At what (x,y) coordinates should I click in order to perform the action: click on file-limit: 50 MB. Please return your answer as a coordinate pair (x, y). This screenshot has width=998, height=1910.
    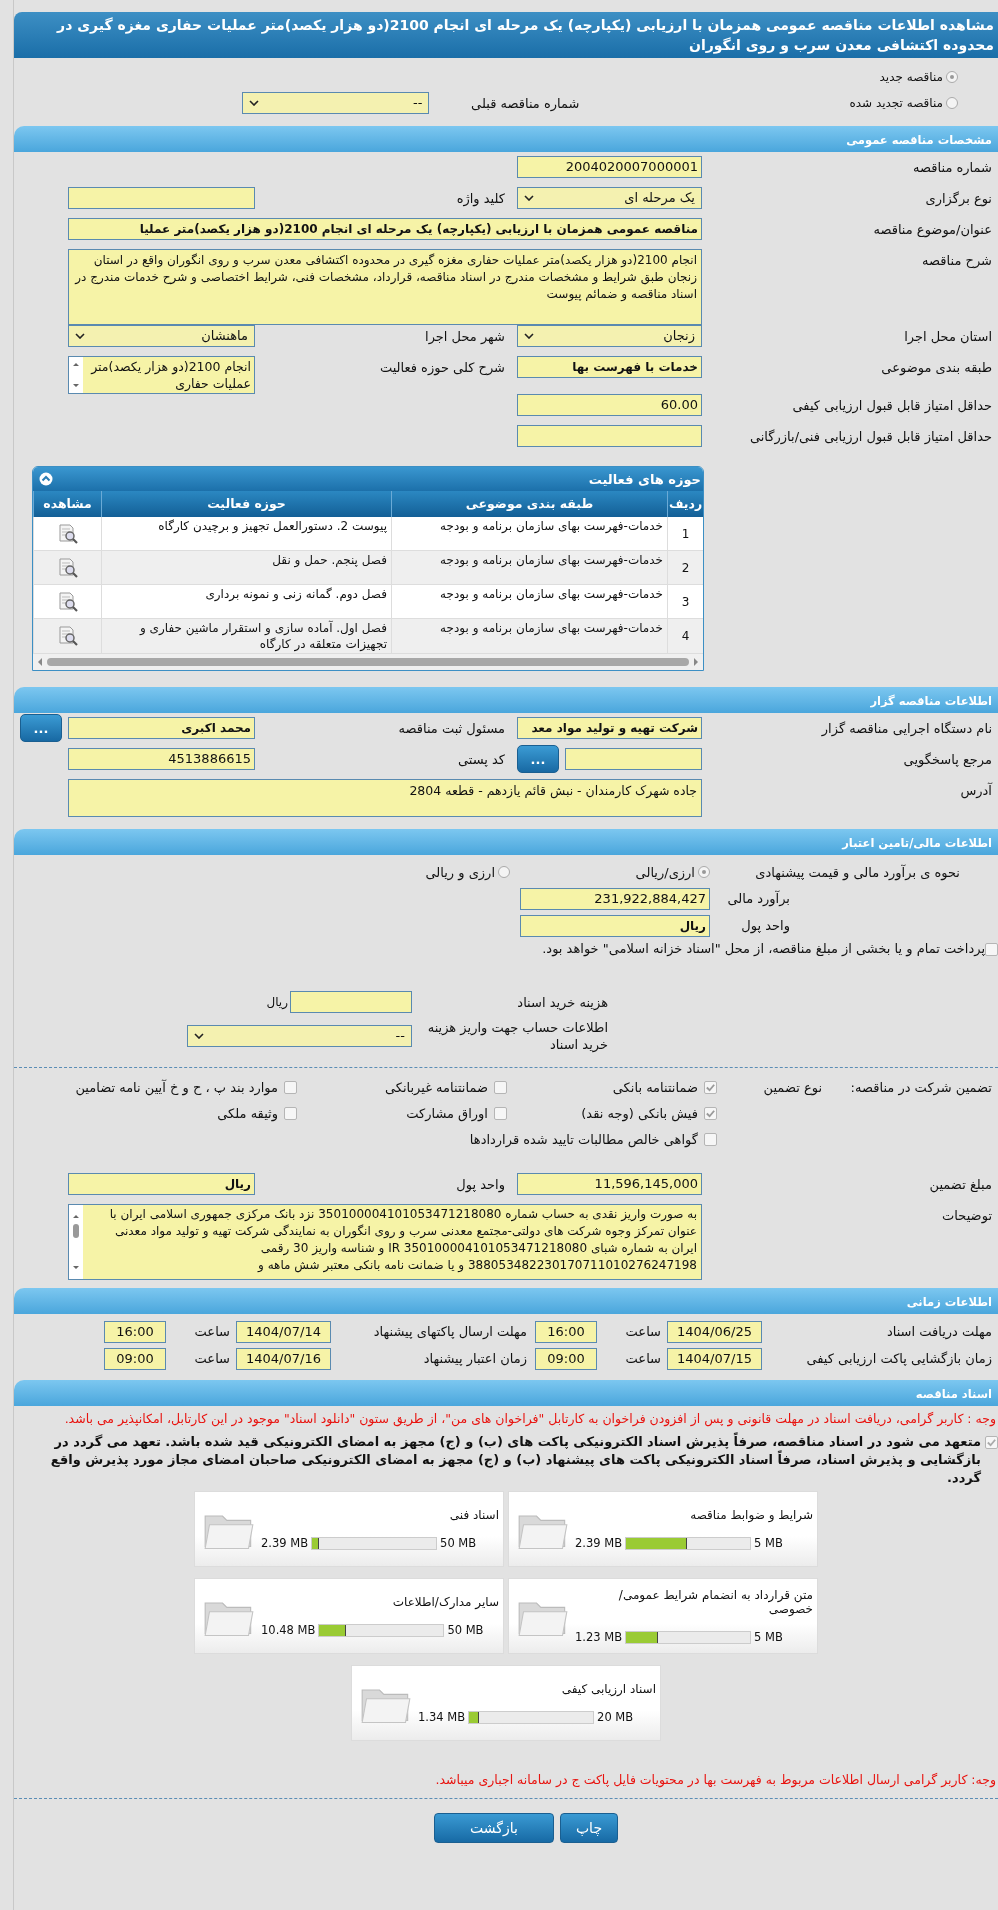
    Looking at the image, I should click on (458, 1543).